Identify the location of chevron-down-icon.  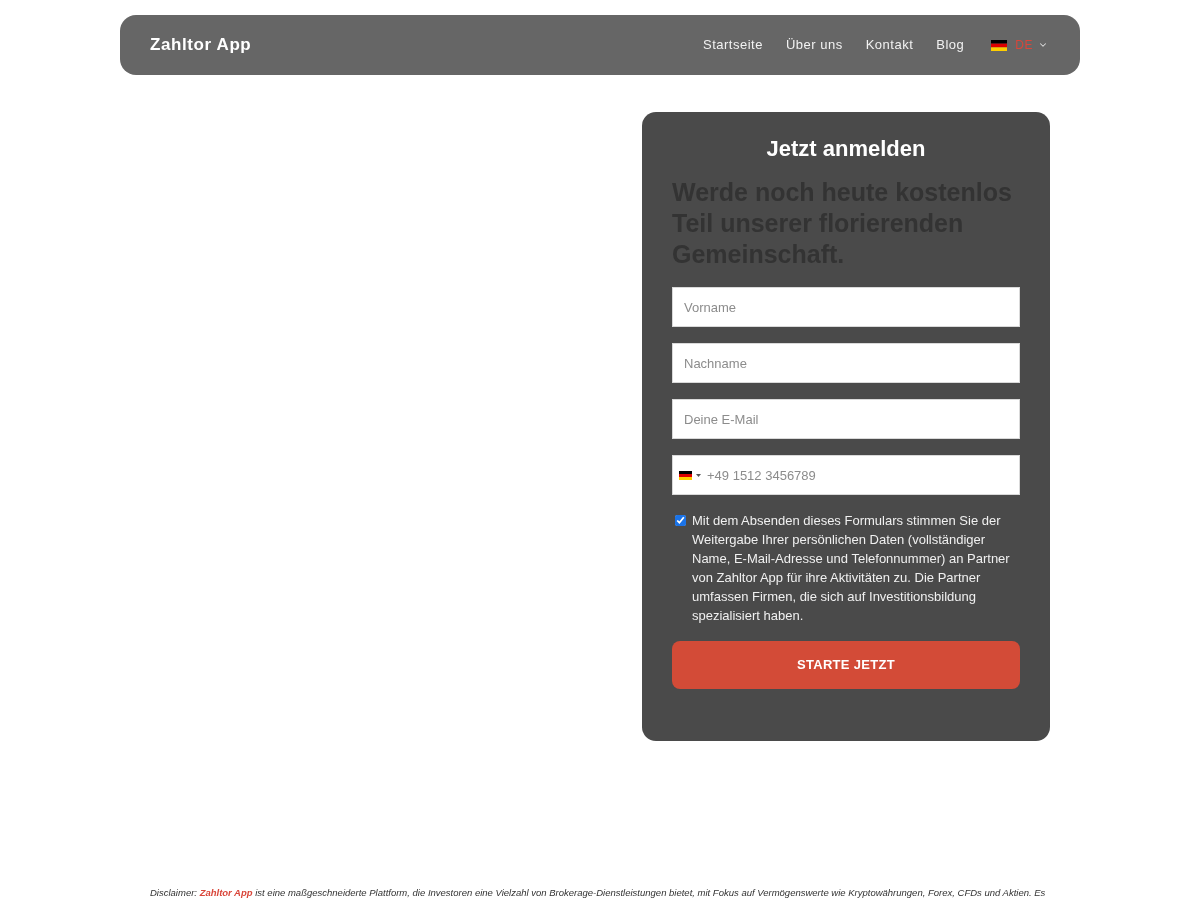
(1043, 45).